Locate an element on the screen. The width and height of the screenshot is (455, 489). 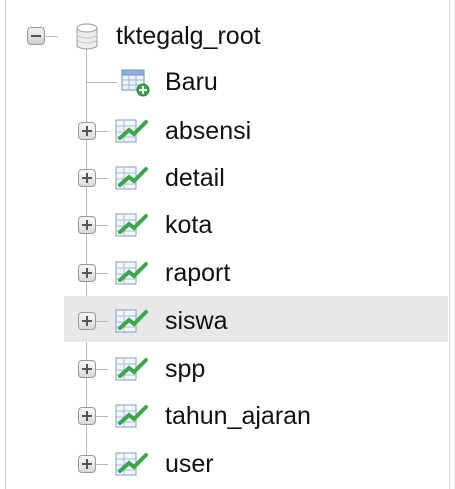
table-label: detail is located at coordinates (195, 178).